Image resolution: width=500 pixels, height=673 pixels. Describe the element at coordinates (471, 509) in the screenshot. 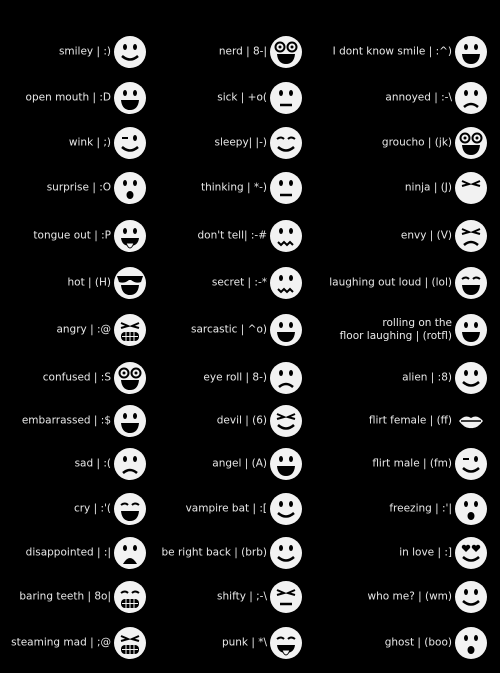

I see `freezing-icon` at that location.